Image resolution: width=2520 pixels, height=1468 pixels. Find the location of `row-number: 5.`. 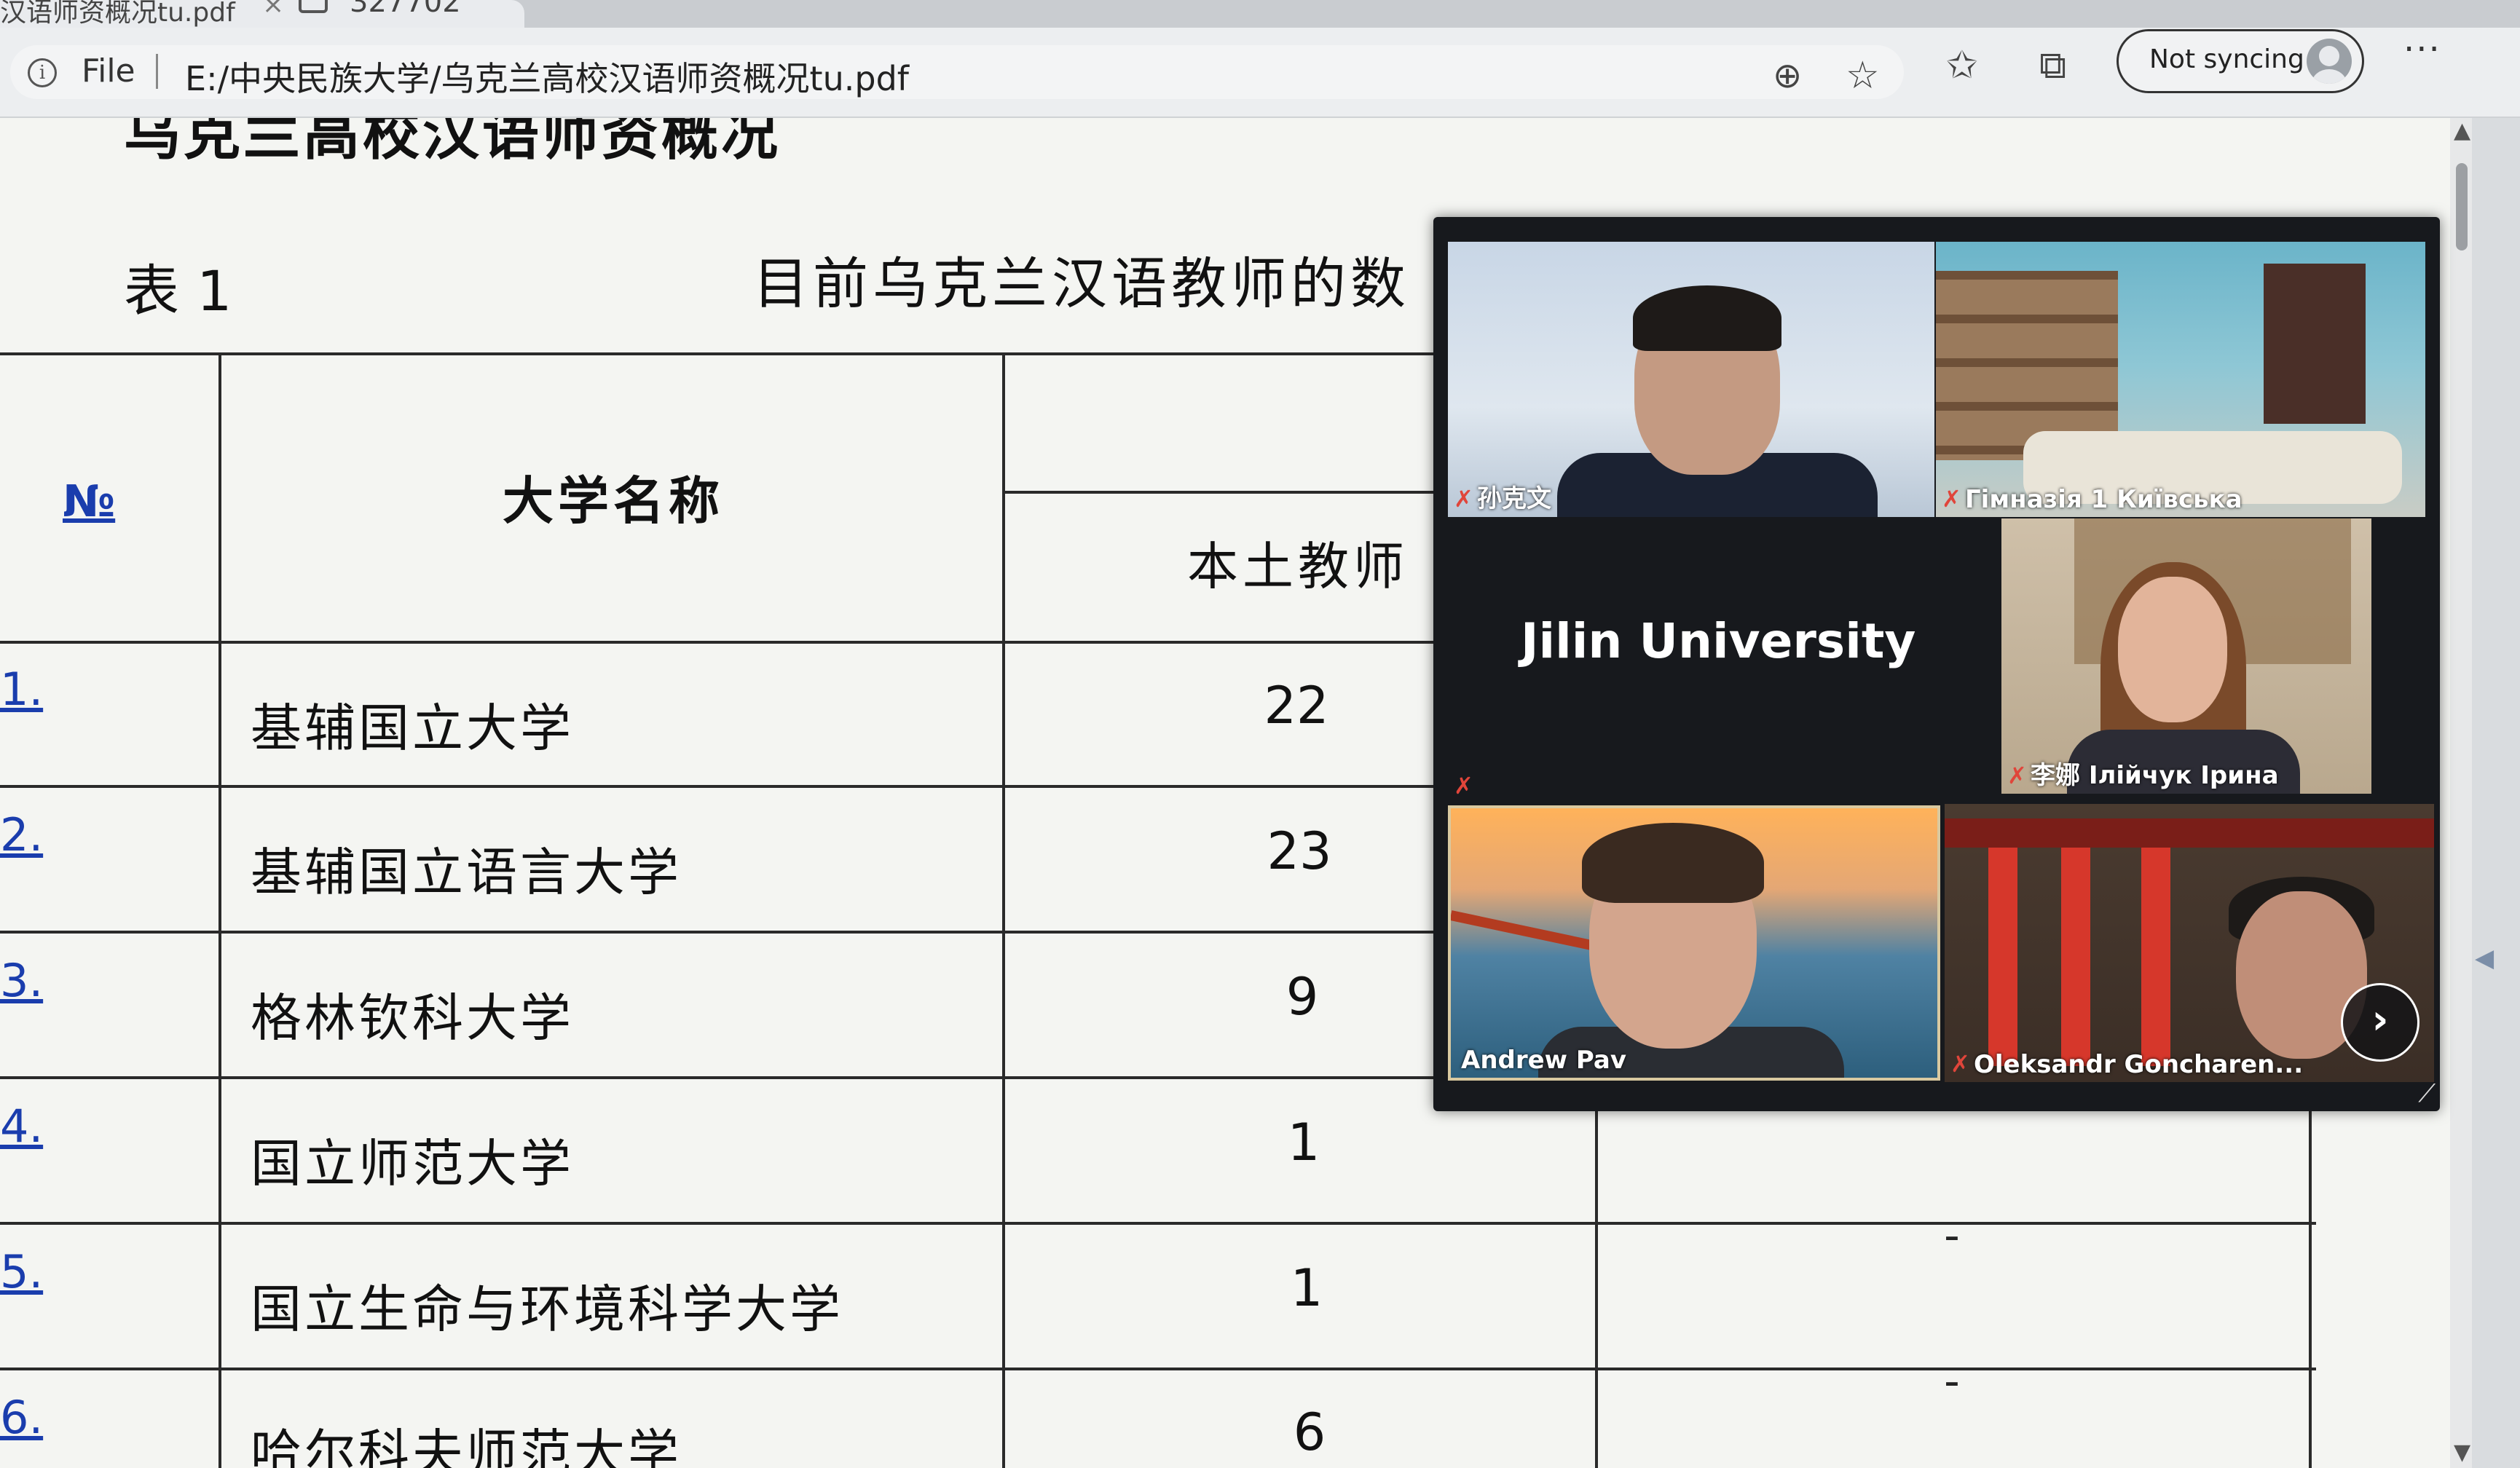

row-number: 5. is located at coordinates (21, 1271).